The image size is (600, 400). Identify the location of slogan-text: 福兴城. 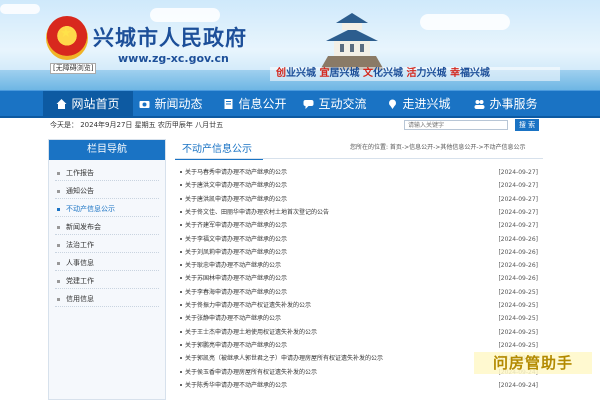
(474, 73).